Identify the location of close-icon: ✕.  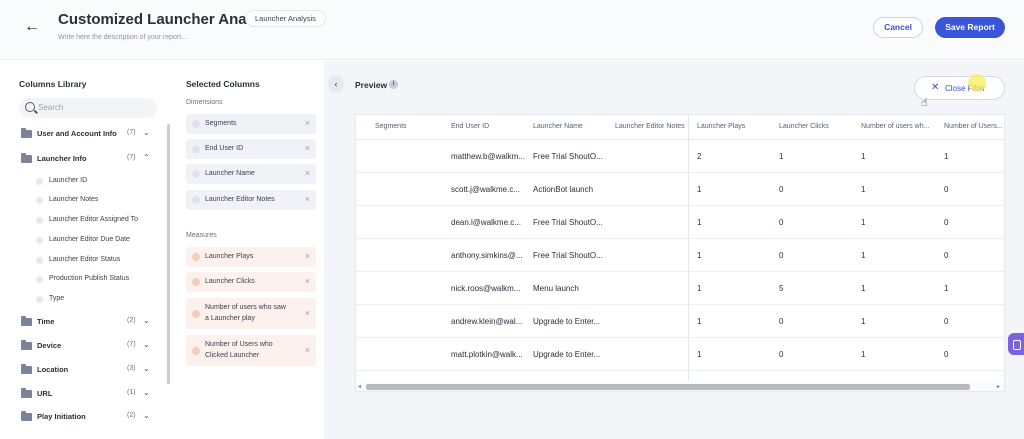
(935, 87).